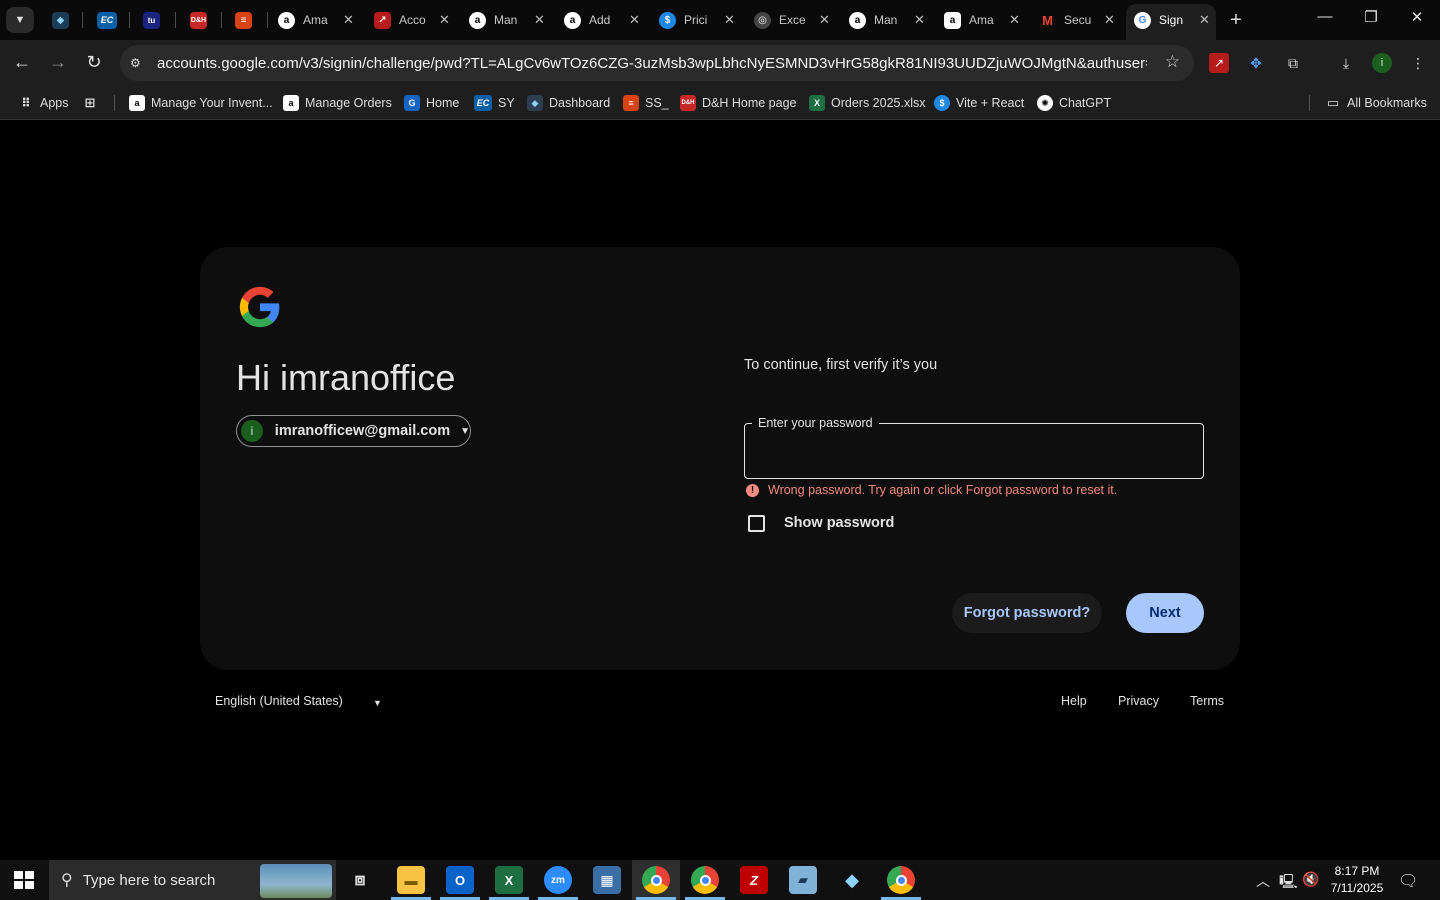  Describe the element at coordinates (700, 20) in the screenshot. I see `tab-9: $ Prici ✕` at that location.